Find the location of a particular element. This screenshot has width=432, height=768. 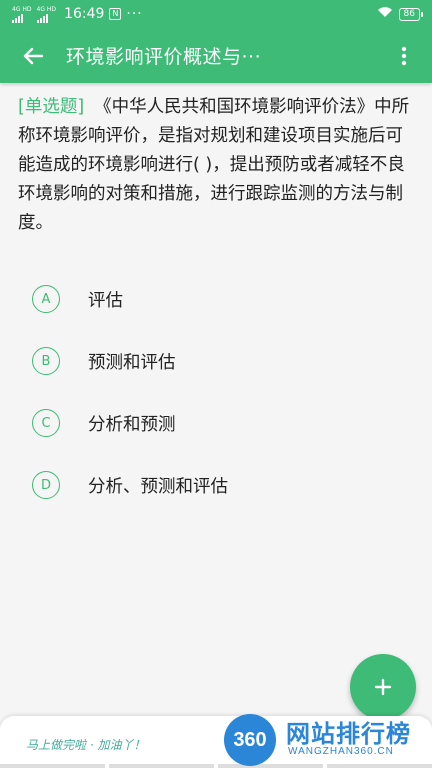

status-left: 4G HD 4G HD 16:49 N ··· is located at coordinates (77, 14).